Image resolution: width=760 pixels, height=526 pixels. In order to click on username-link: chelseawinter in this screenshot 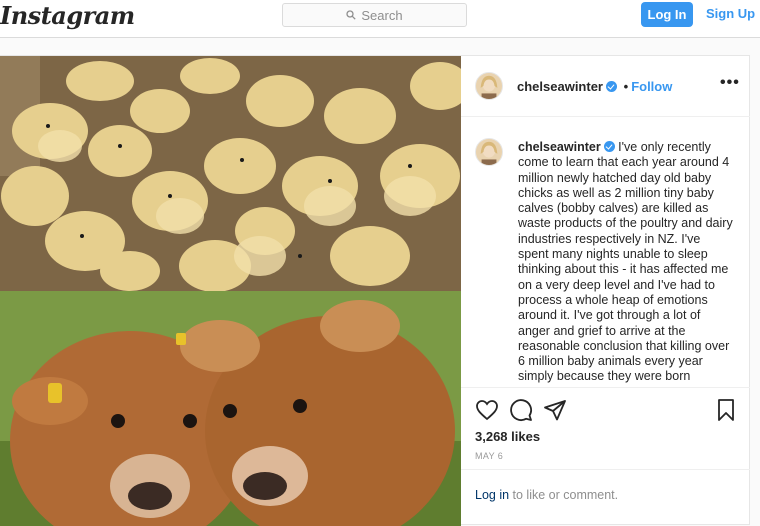, I will do `click(560, 86)`.